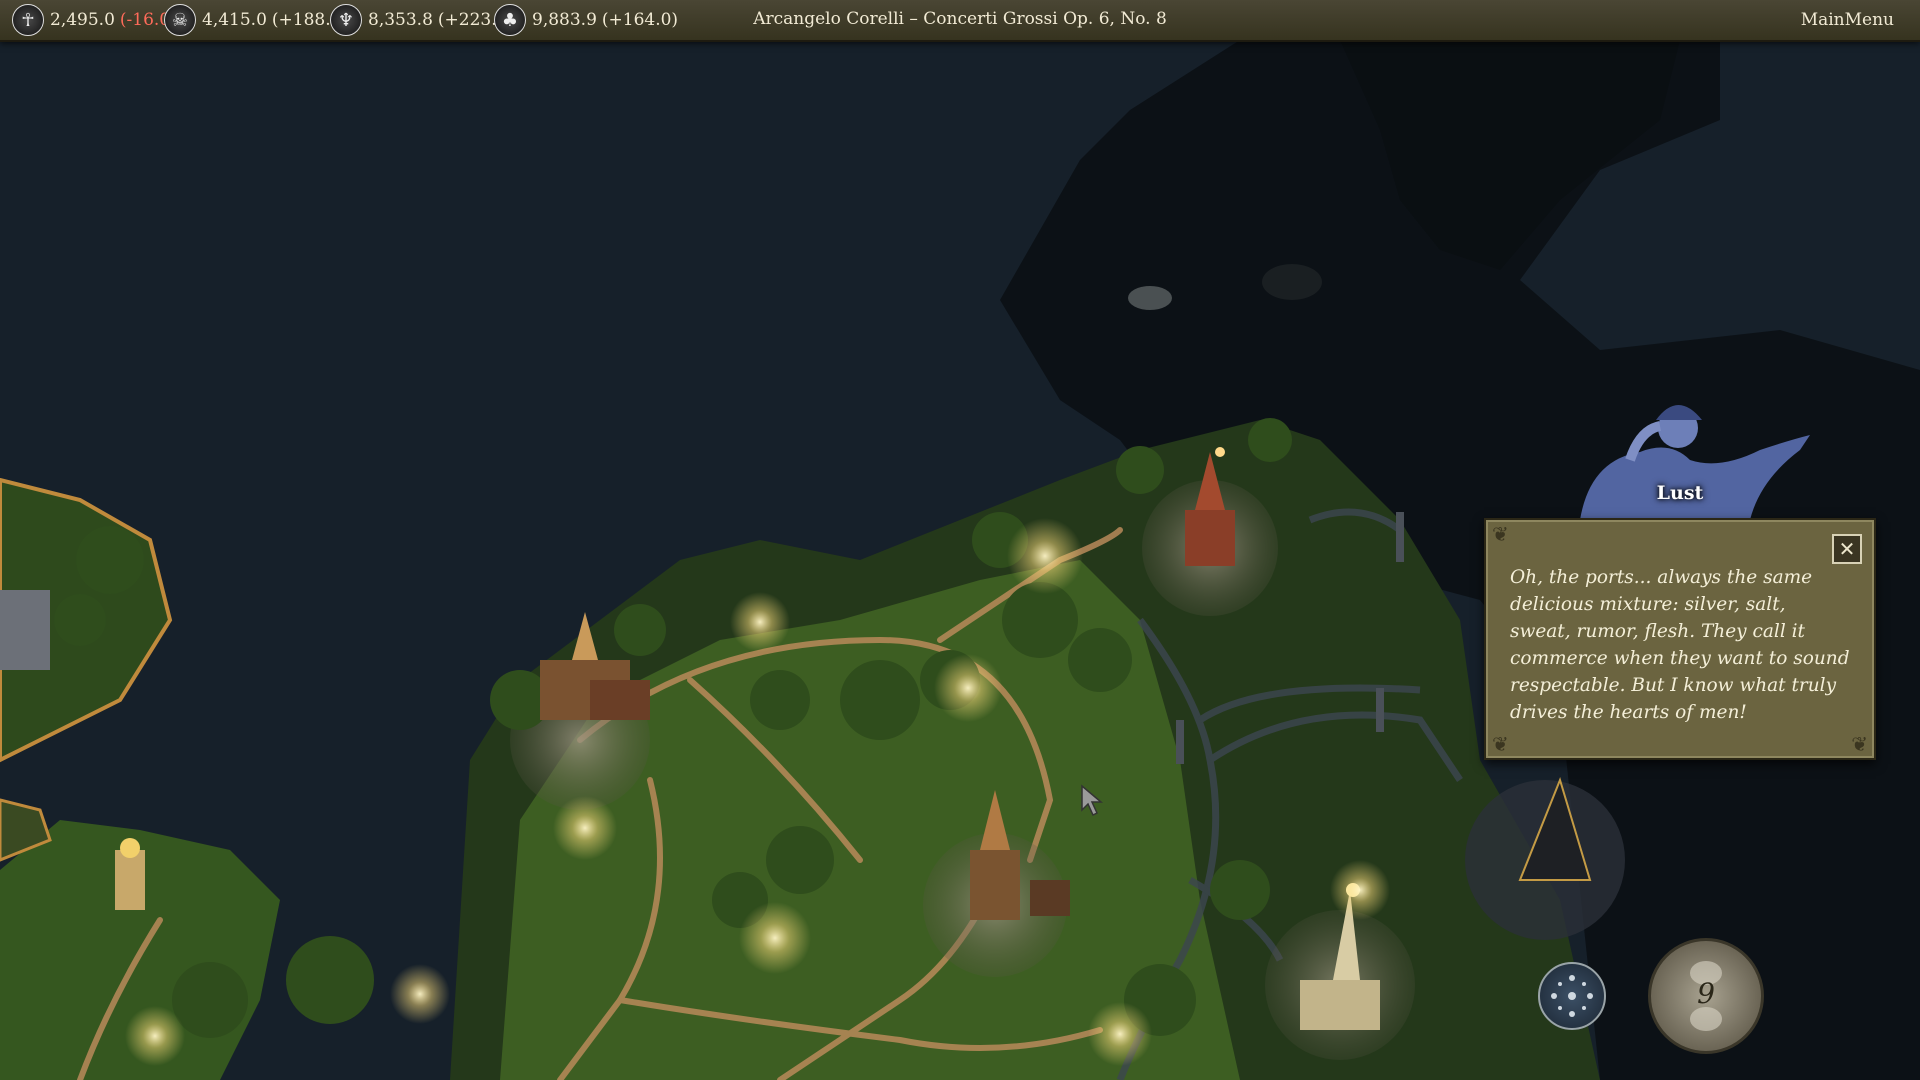 The image size is (1920, 1080). I want to click on close-button: ✕, so click(1847, 549).